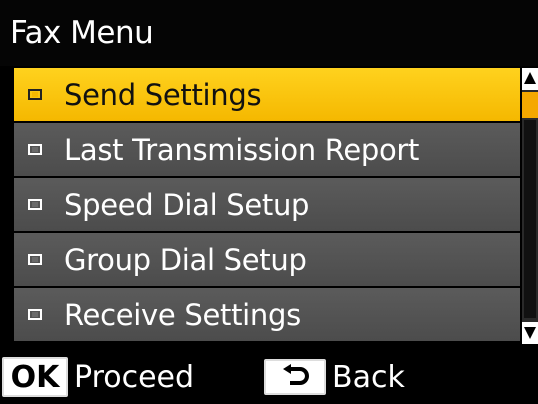  I want to click on ok-key-icon: OK, so click(35, 377).